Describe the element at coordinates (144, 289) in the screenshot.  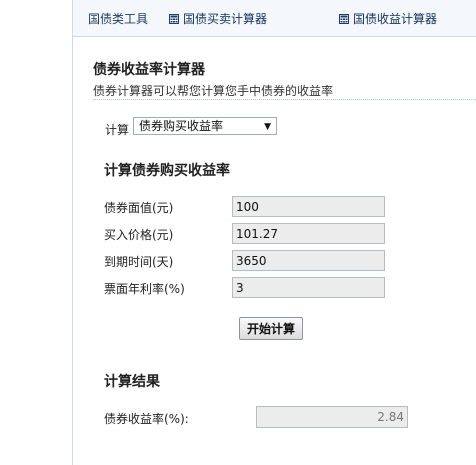
I see `coupon-rate-label: 票面年利率(%)` at that location.